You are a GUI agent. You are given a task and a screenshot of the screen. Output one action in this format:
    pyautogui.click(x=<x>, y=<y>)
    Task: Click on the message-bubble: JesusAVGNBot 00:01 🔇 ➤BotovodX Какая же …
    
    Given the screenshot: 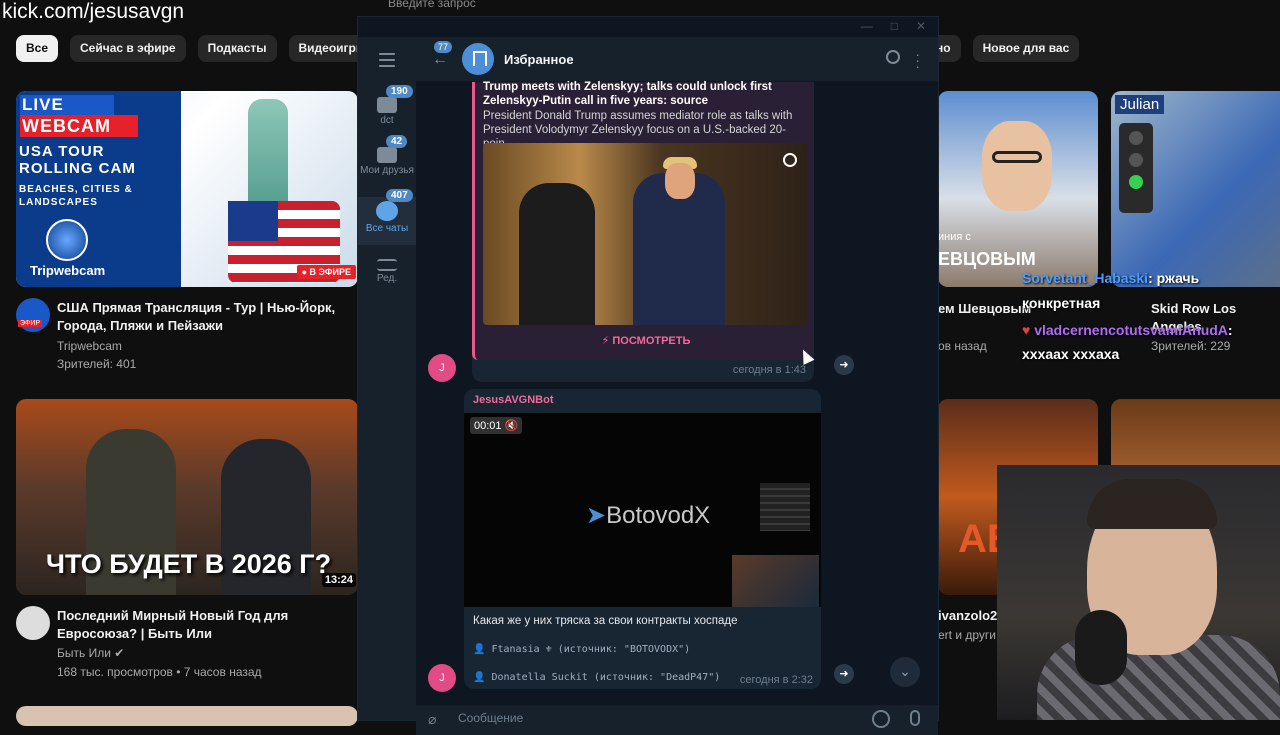 What is the action you would take?
    pyautogui.click(x=642, y=539)
    